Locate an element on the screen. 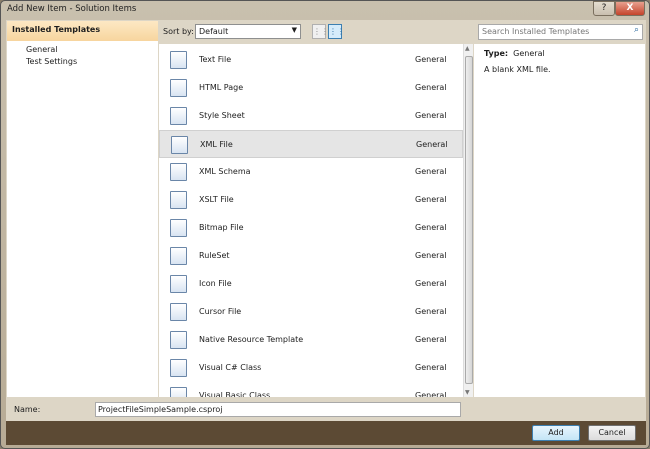 The height and width of the screenshot is (449, 650). template-name: Visual Basic Class is located at coordinates (235, 394).